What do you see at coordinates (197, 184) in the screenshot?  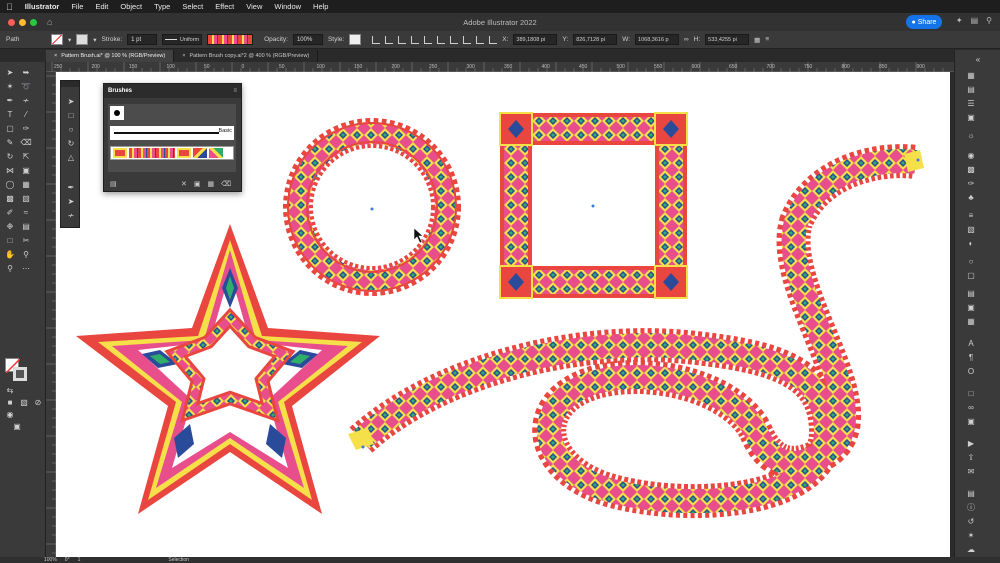 I see `options-icon: ▣` at bounding box center [197, 184].